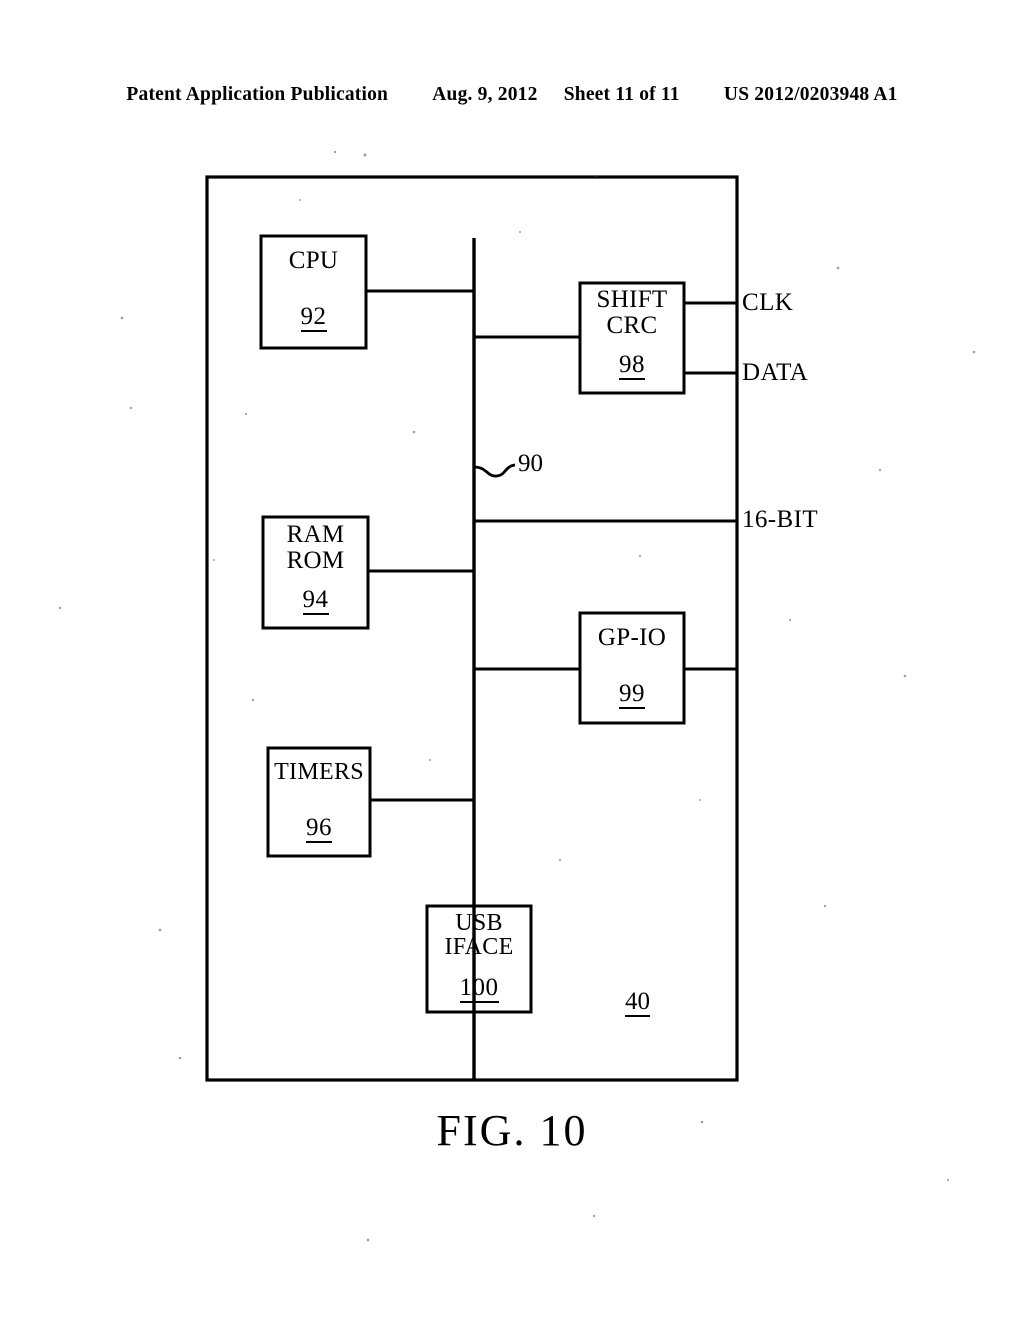 This screenshot has width=1024, height=1320. I want to click on shift-crc-line-1: SHIFT, so click(632, 299).